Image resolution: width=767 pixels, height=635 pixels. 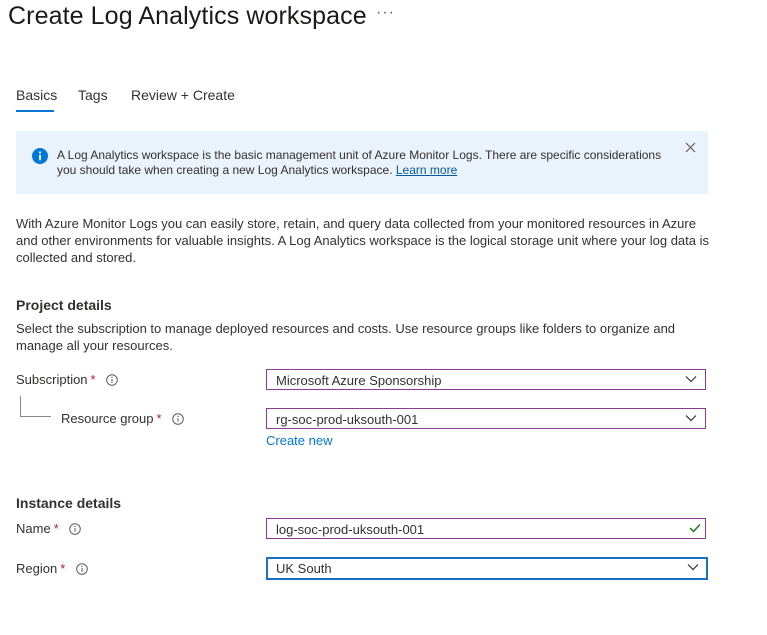 What do you see at coordinates (347, 419) in the screenshot?
I see `resource-group-value: rg-soc-prod-uksouth-001` at bounding box center [347, 419].